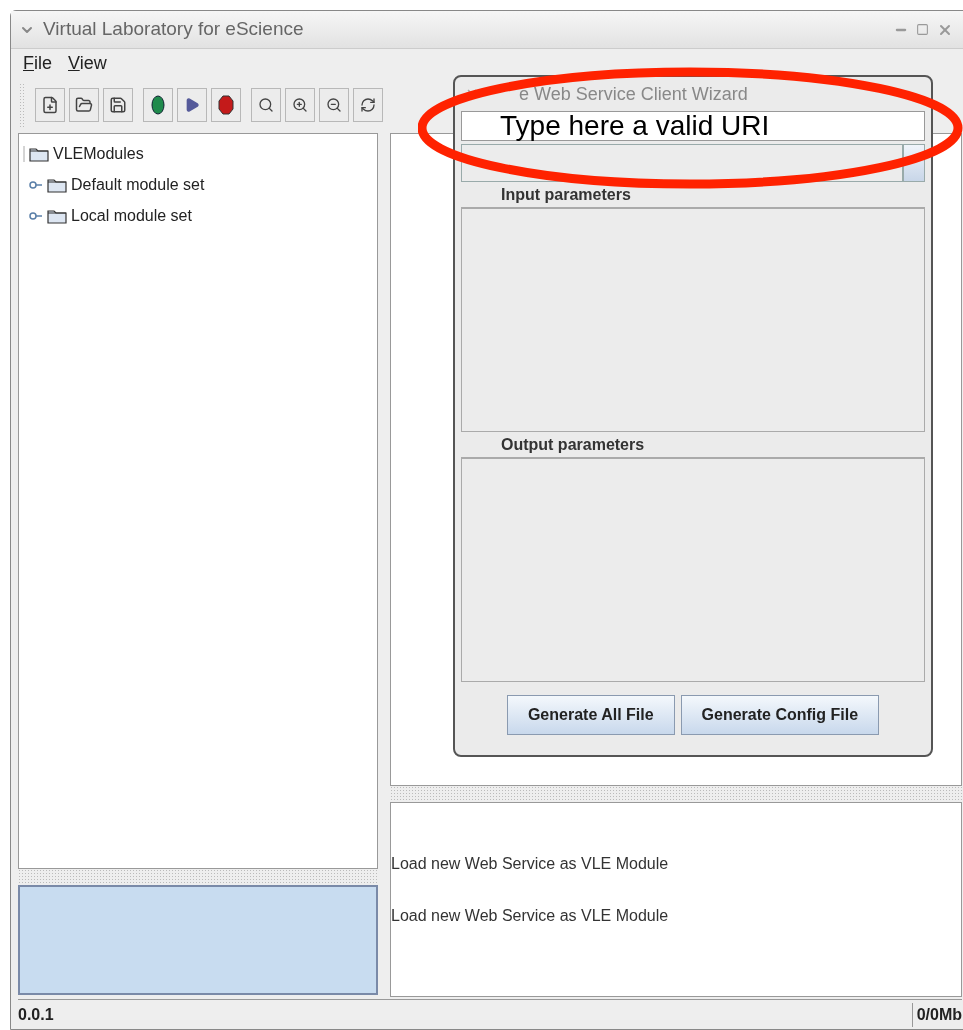 The height and width of the screenshot is (1030, 963). I want to click on menu-item: File, so click(37, 63).